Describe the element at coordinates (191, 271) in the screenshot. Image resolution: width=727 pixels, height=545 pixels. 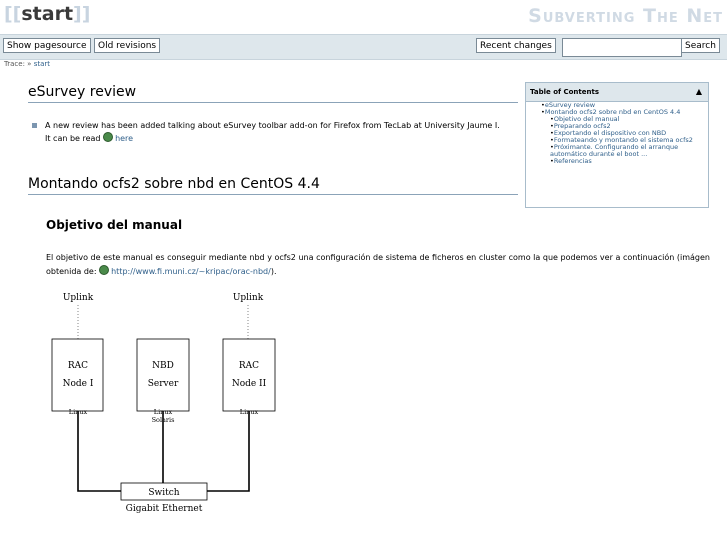
I see `external-link-kripac: http://www.fi.muni.cz/~kripac/orac-nbd/` at that location.